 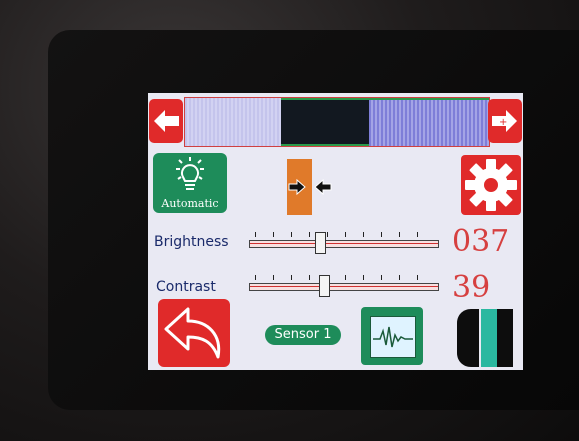 I want to click on sensor-select-button: Sensor 1, so click(x=303, y=335).